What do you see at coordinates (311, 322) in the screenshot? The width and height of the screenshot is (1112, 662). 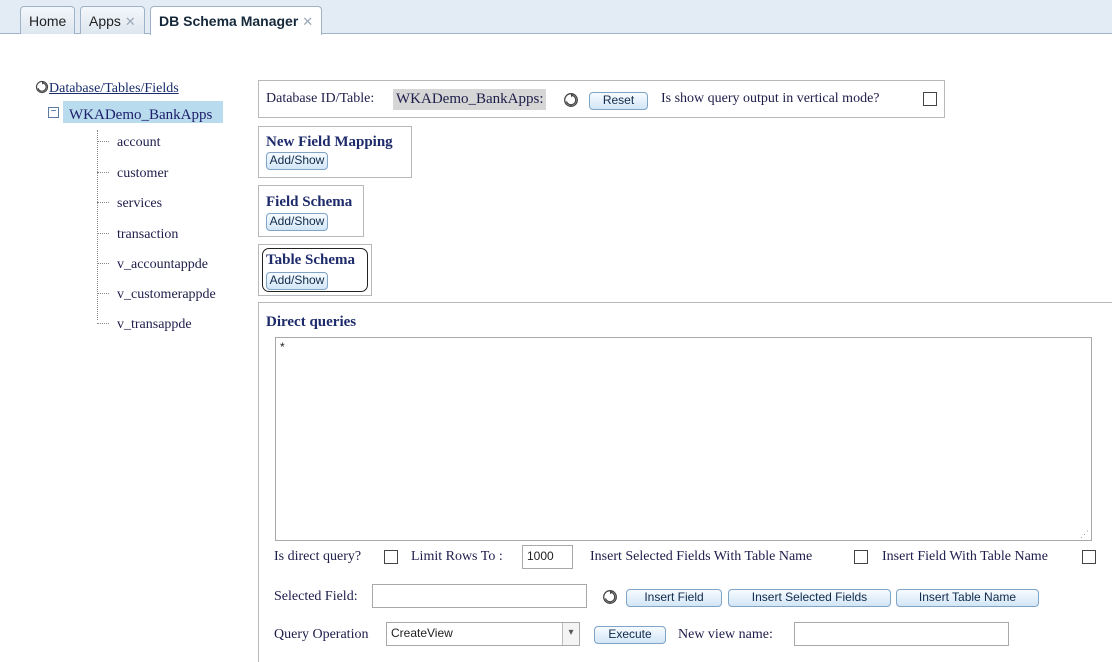 I see `direct-queries-title: Direct queries` at bounding box center [311, 322].